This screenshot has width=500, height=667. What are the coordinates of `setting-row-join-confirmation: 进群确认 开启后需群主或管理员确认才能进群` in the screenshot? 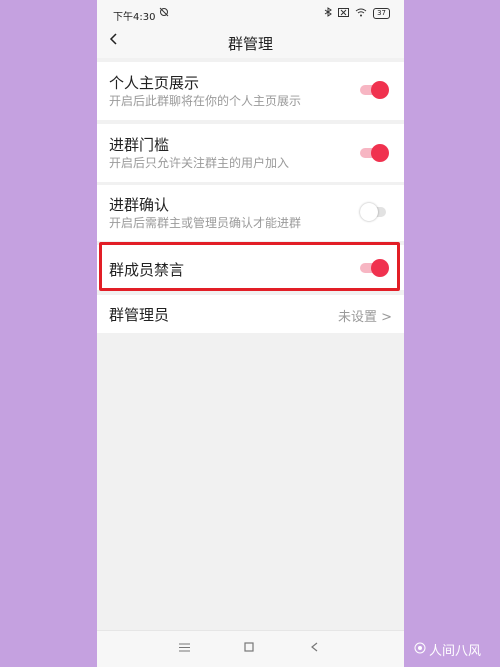 It's located at (250, 213).